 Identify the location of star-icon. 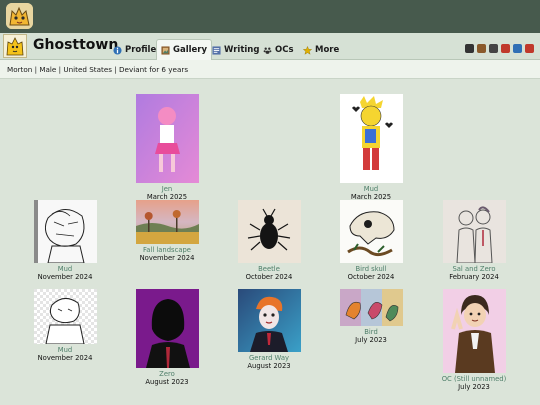
(307, 50).